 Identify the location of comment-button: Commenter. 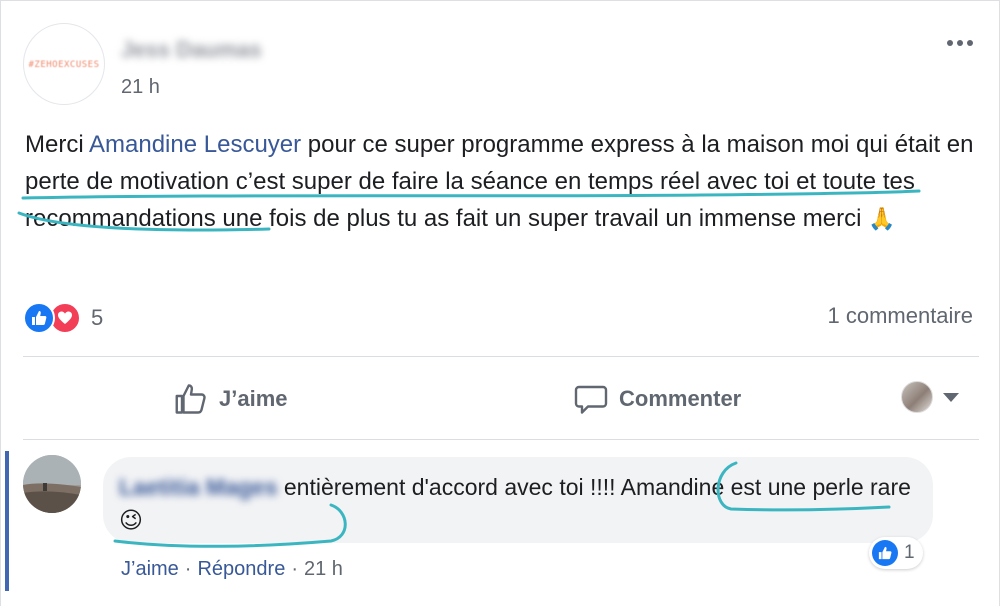
(657, 399).